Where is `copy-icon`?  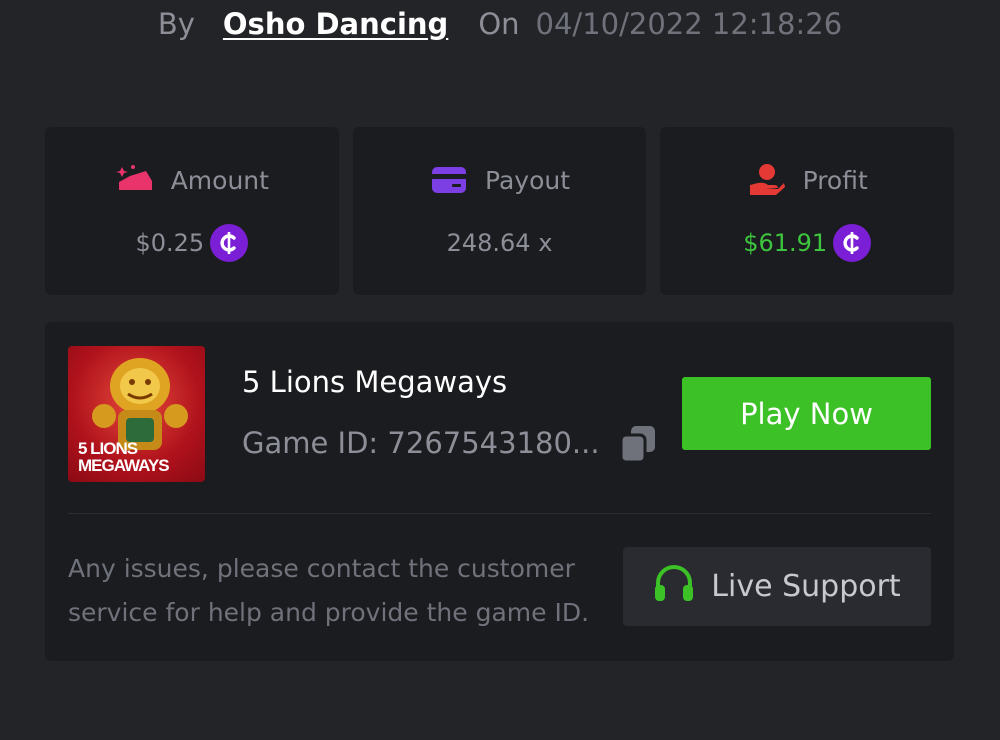
copy-icon is located at coordinates (638, 444).